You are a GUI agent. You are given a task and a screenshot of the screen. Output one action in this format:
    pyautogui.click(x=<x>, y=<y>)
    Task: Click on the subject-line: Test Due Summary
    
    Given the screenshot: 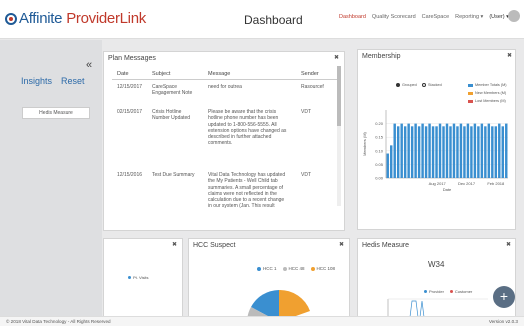 What is the action you would take?
    pyautogui.click(x=173, y=175)
    